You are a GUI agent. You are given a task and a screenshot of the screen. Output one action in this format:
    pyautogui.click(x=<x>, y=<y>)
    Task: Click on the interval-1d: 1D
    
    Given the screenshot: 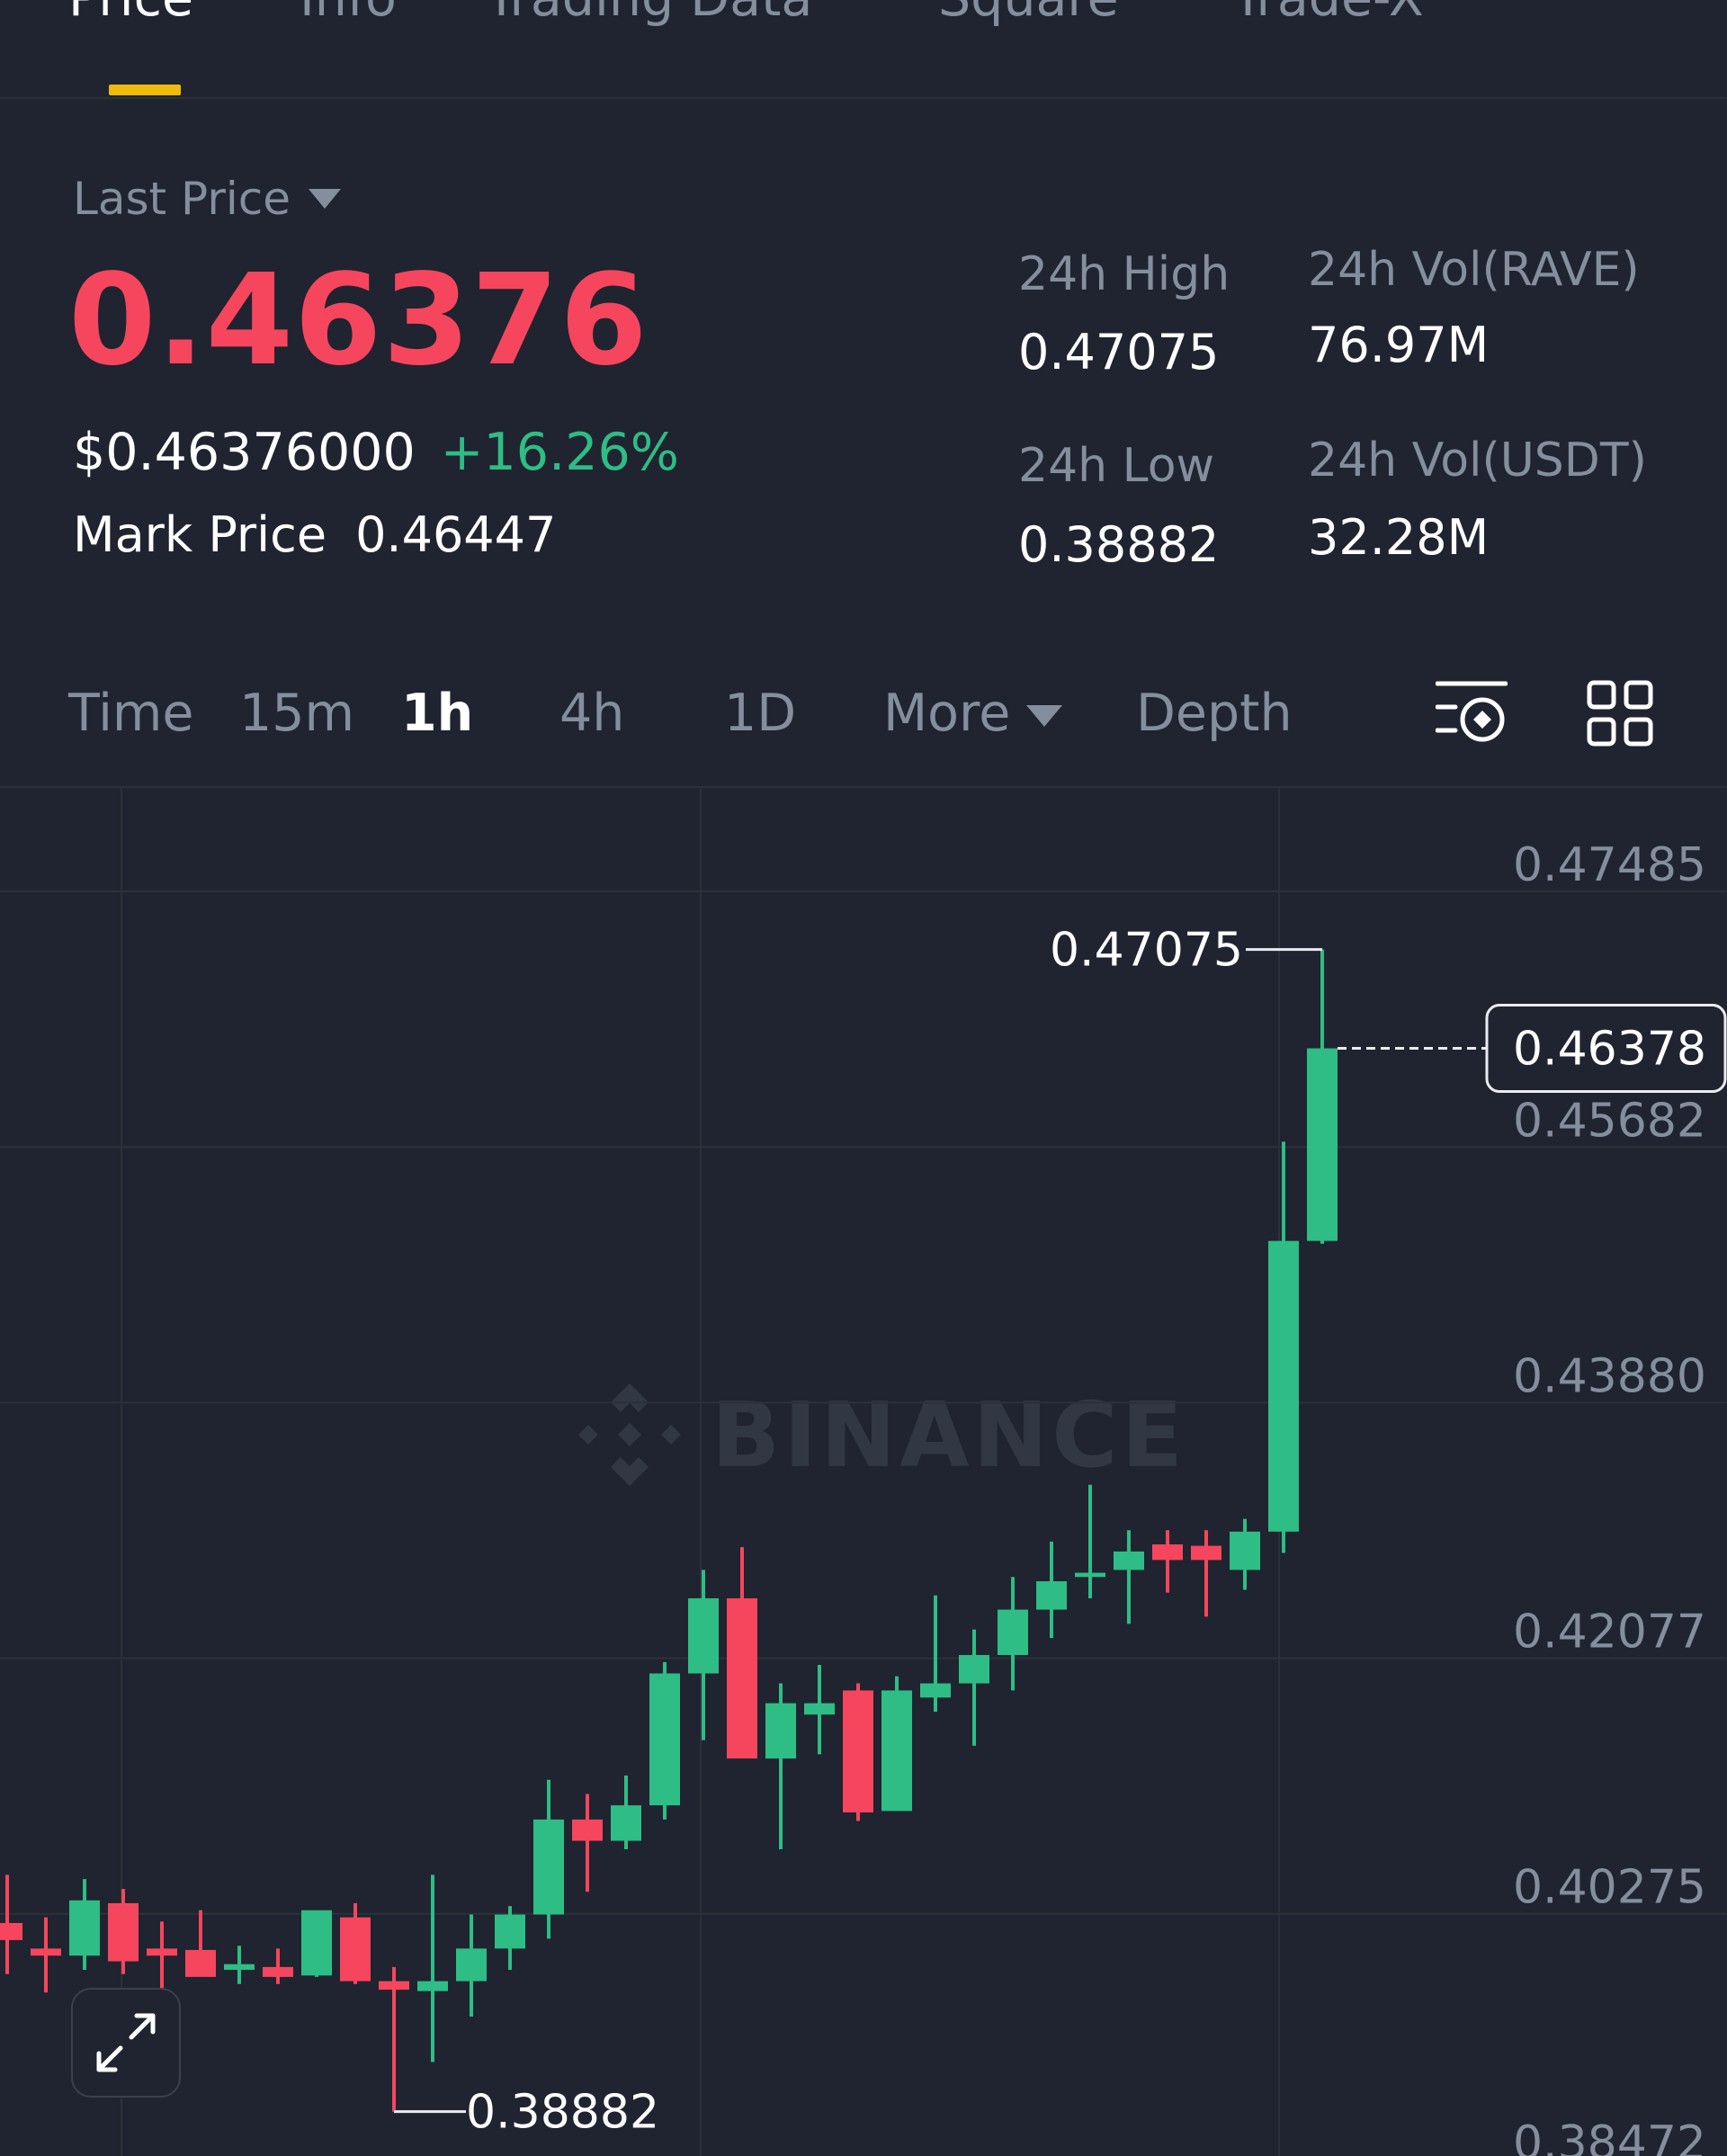 What is the action you would take?
    pyautogui.click(x=760, y=713)
    